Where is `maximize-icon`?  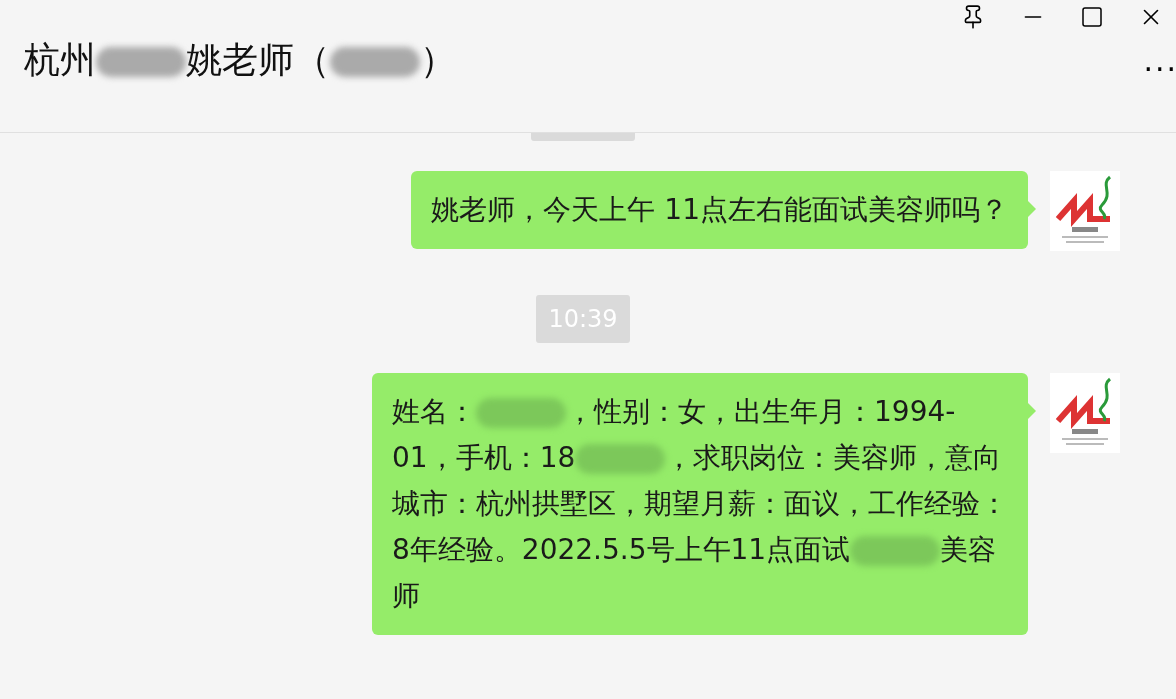
maximize-icon is located at coordinates (1092, 17).